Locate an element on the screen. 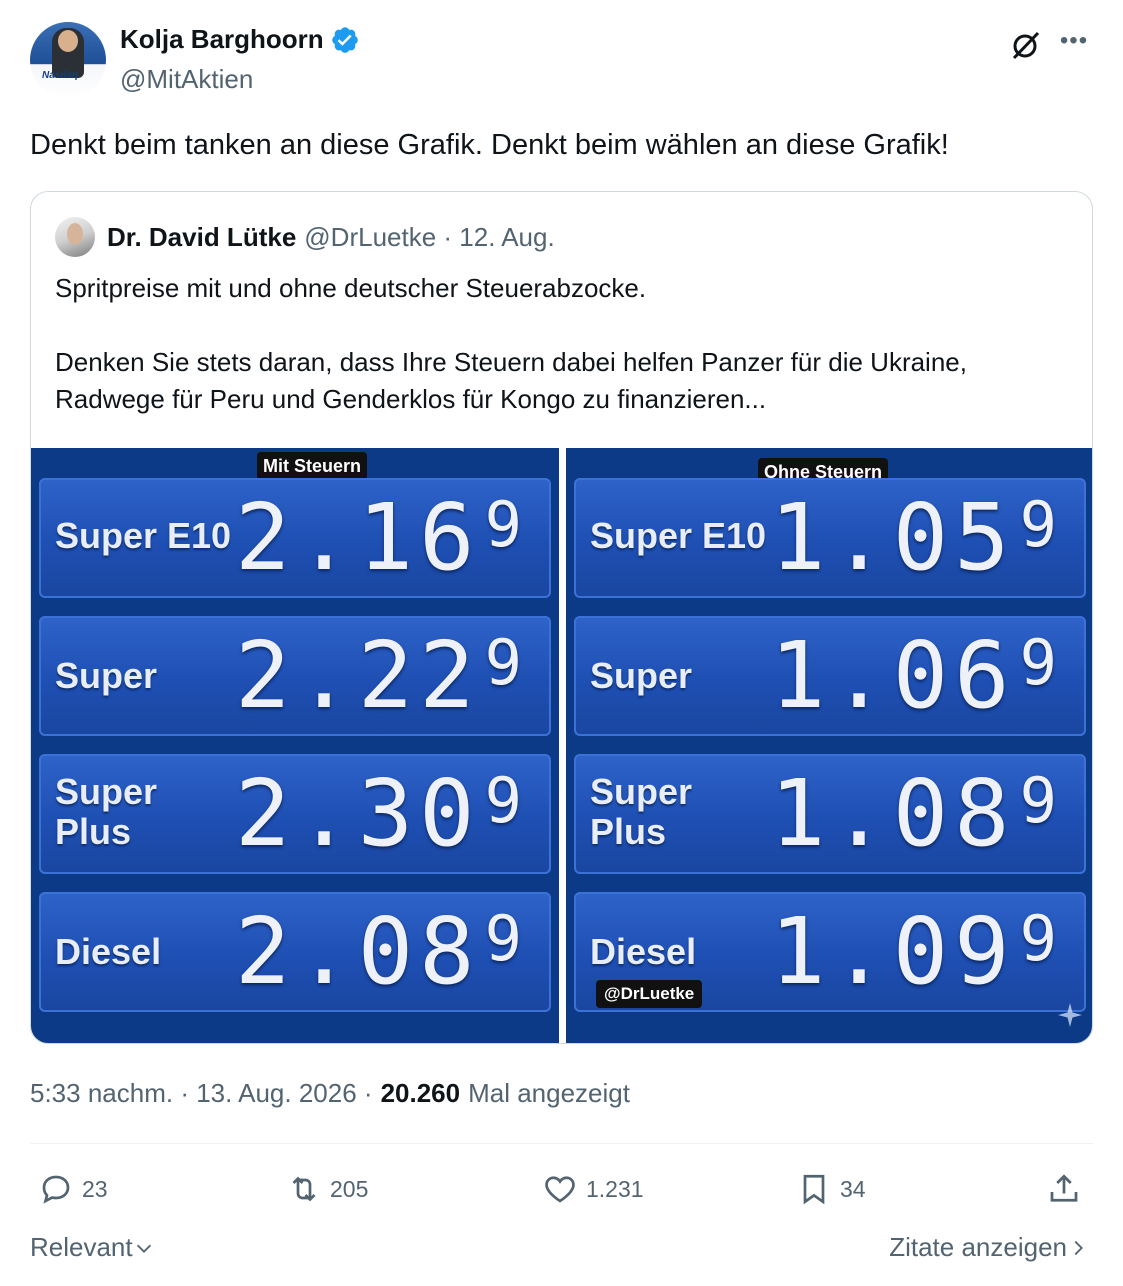  quoted-author-handle-date: @DrLuetke · 12. Aug. is located at coordinates (429, 237).